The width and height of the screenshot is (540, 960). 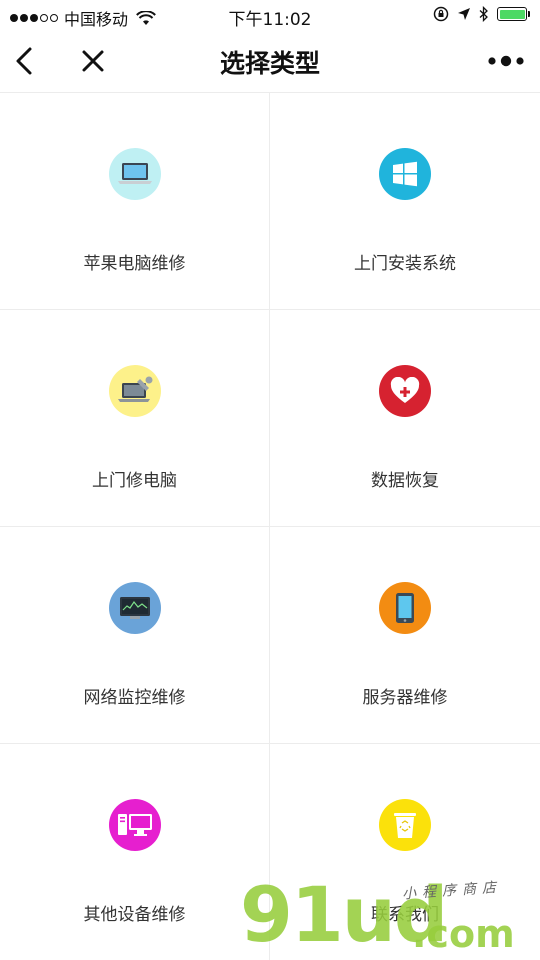 I want to click on close-icon, so click(x=93, y=61).